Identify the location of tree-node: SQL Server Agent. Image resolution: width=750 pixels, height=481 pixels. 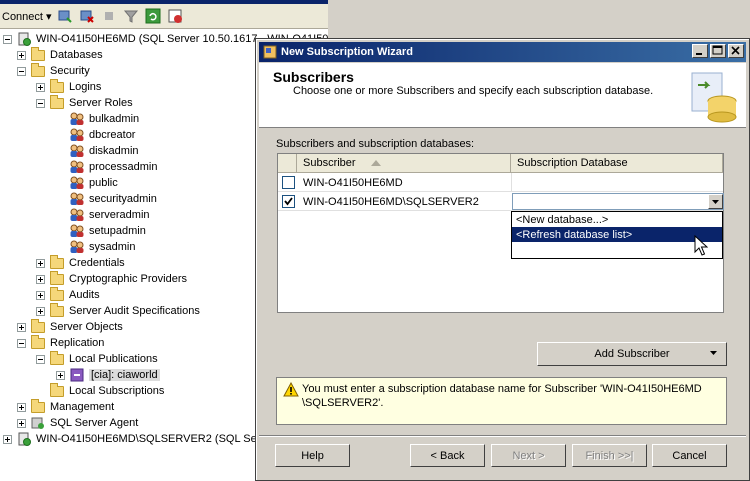
(77, 423).